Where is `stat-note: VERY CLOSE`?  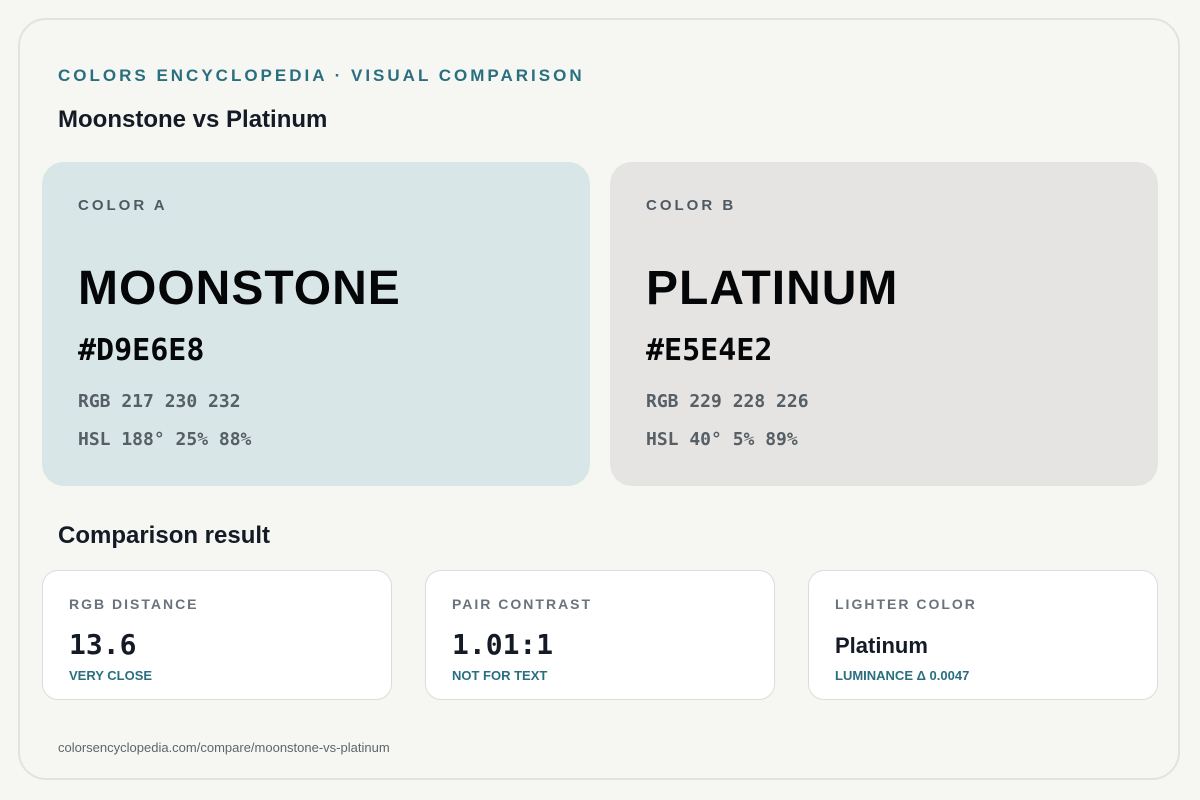 stat-note: VERY CLOSE is located at coordinates (111, 675).